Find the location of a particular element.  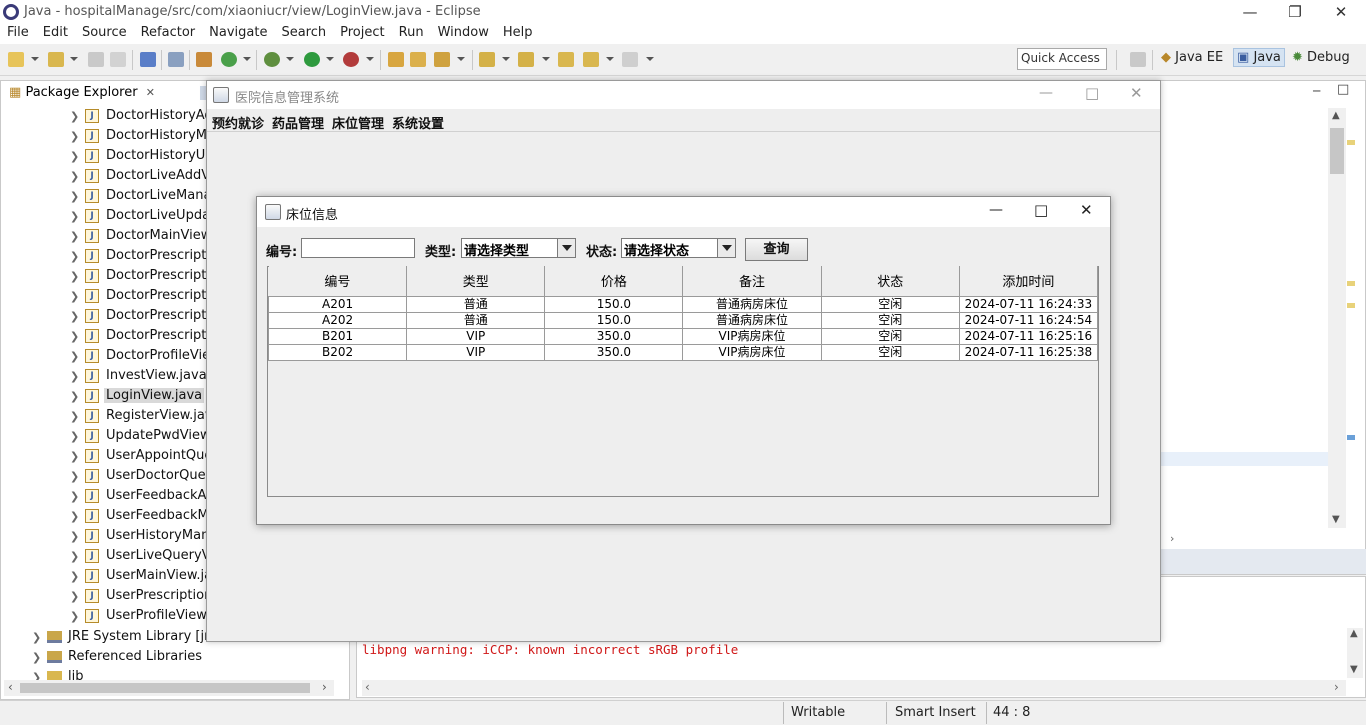

editor-maximize-icon: □ is located at coordinates (1343, 89).